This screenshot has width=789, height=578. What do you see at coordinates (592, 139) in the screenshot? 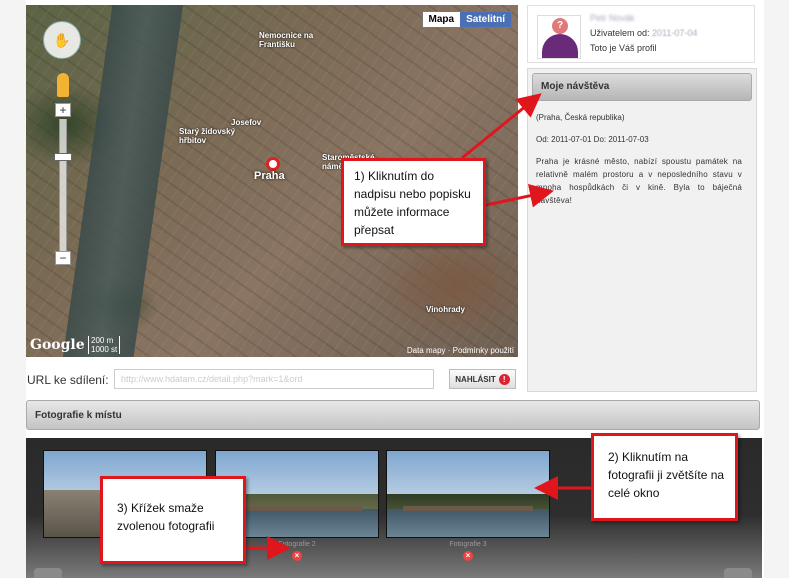
I see `visit-dates: Od: 2011-07-01 Do: 2011-07-03` at bounding box center [592, 139].